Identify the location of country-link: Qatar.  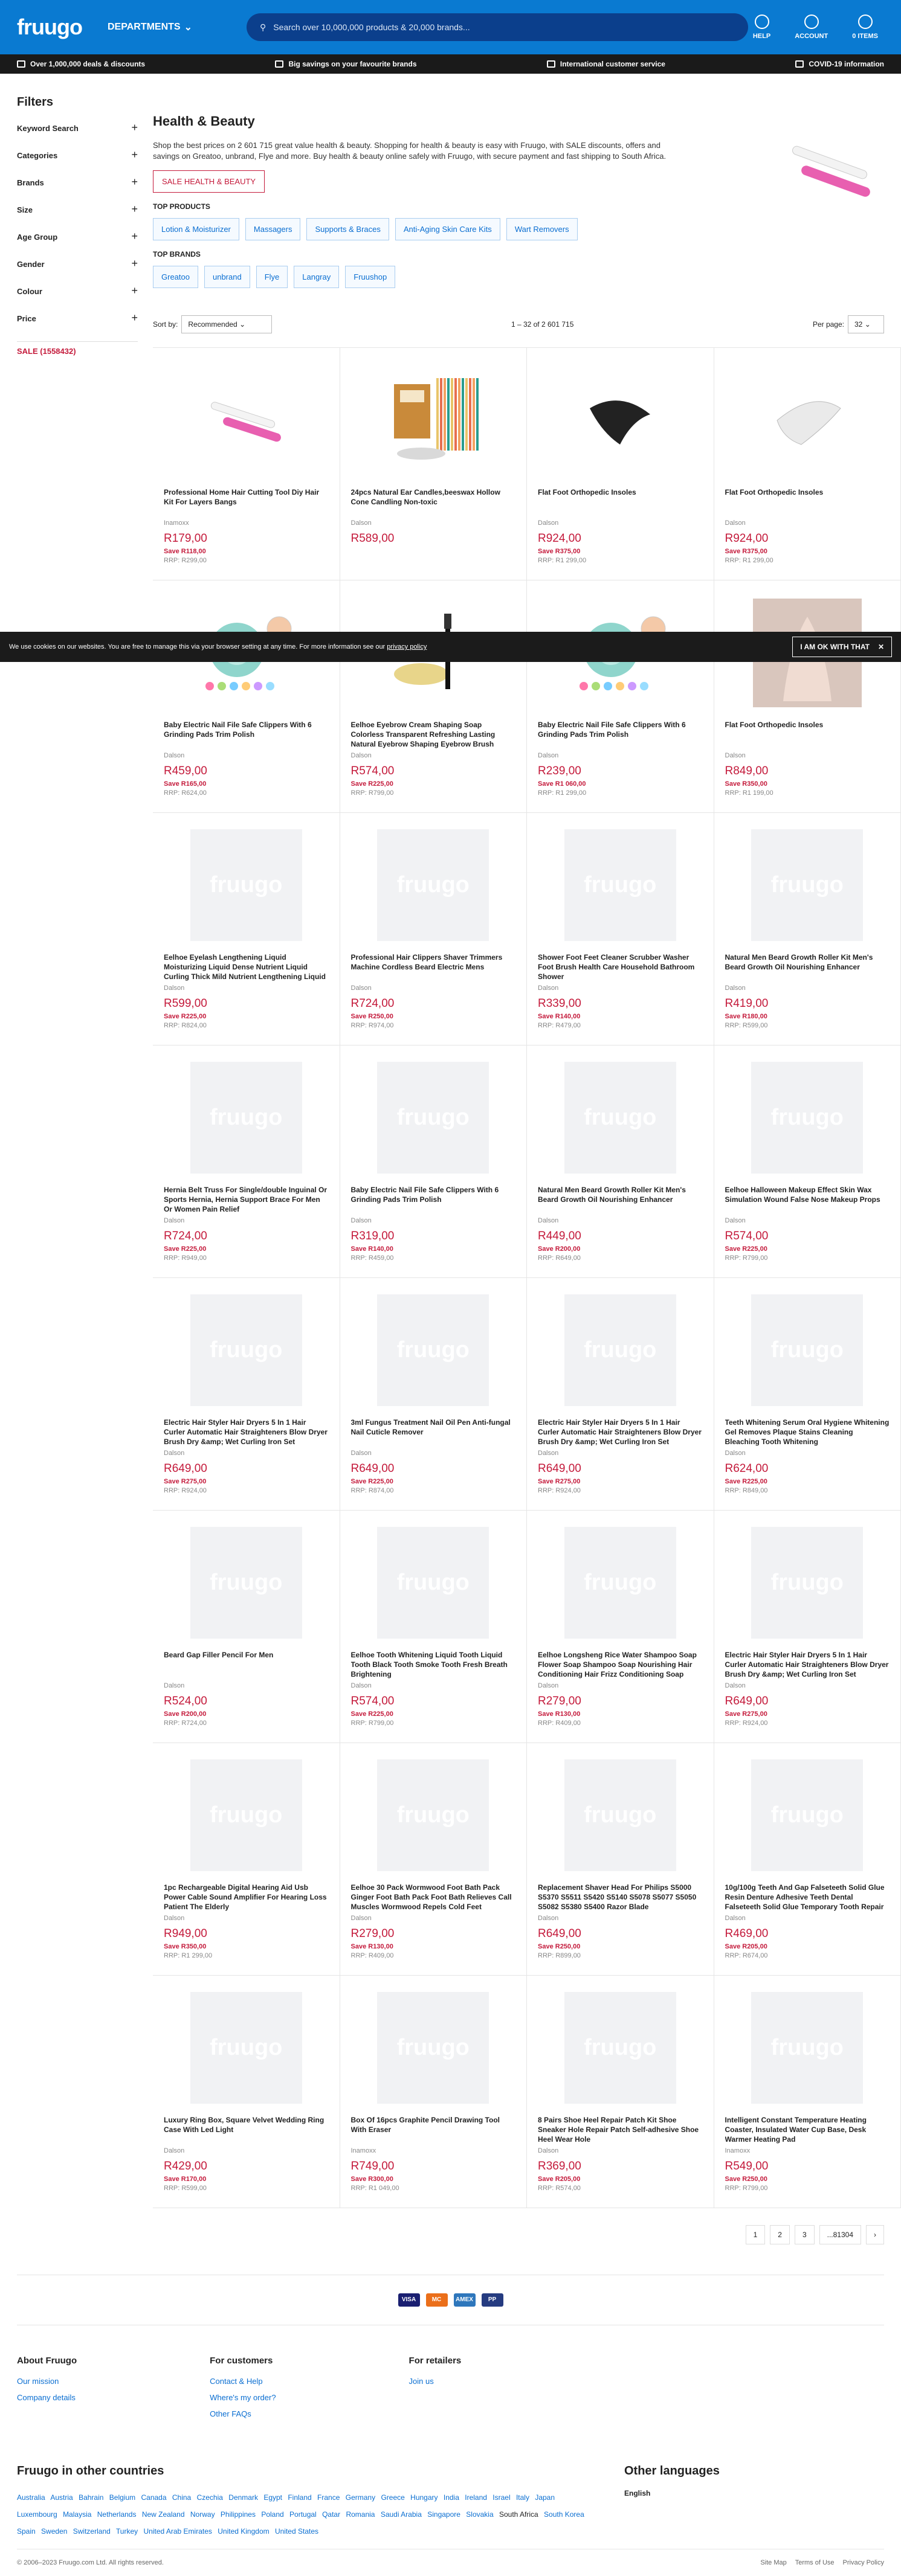
(331, 2514).